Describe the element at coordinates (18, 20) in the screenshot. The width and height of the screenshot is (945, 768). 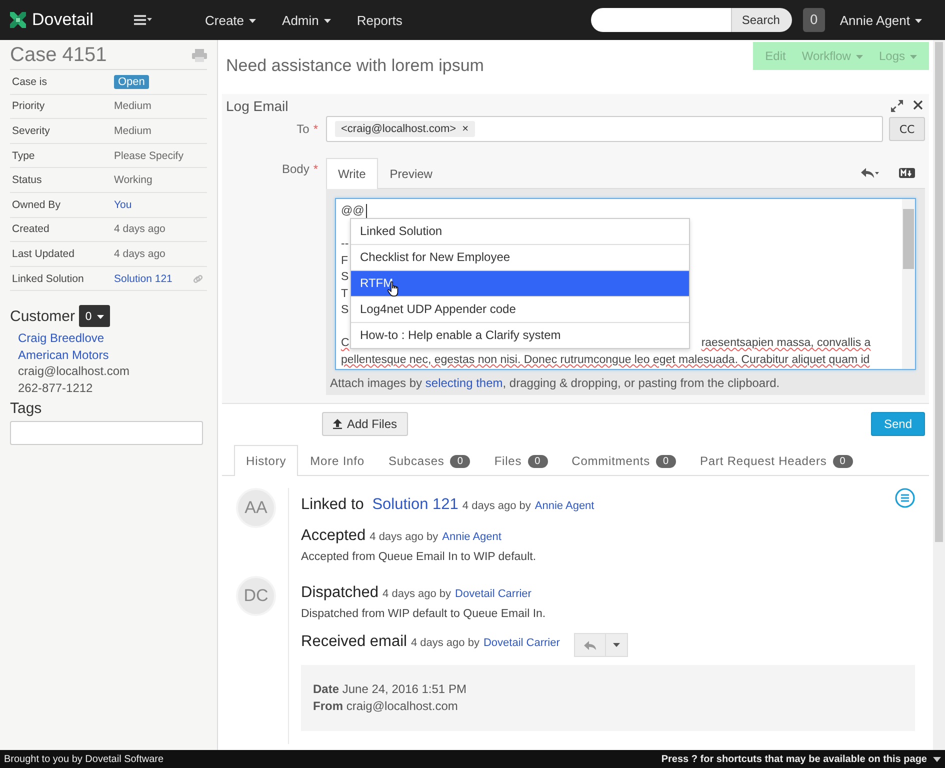
I see `logo-icon` at that location.